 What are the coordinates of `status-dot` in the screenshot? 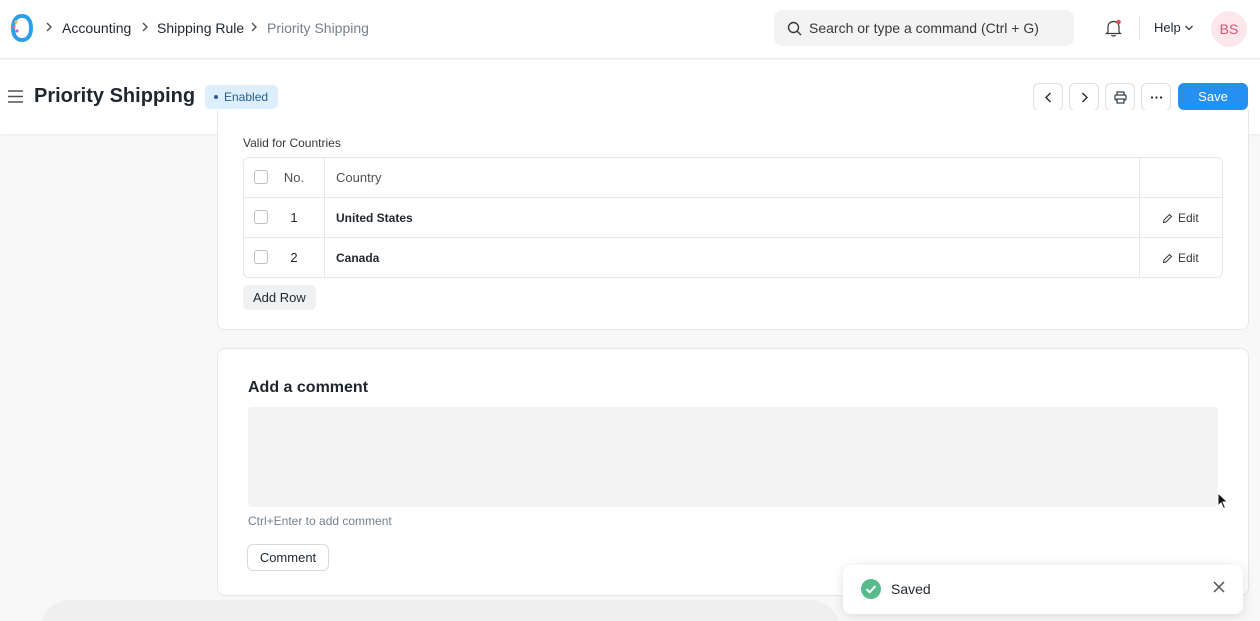 It's located at (216, 97).